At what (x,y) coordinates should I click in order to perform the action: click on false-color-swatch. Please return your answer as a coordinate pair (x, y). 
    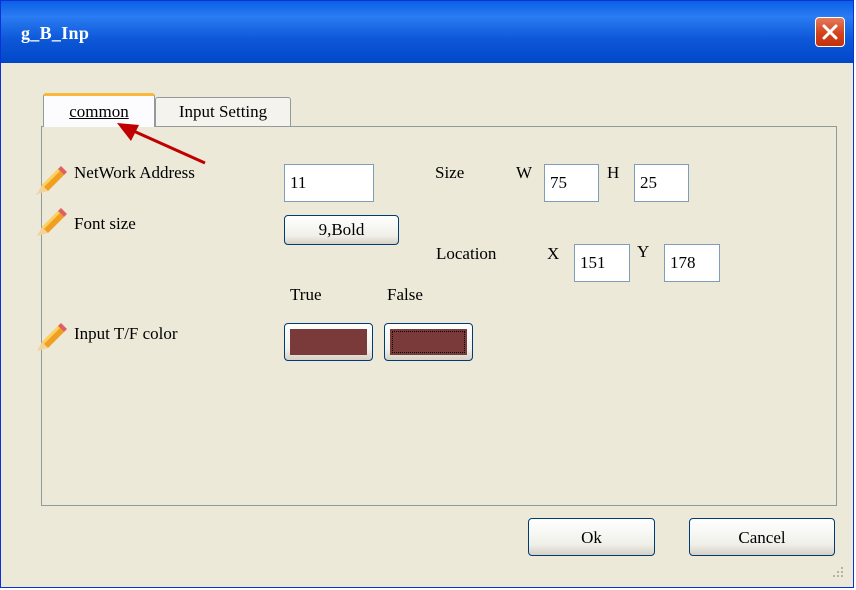
    Looking at the image, I should click on (428, 342).